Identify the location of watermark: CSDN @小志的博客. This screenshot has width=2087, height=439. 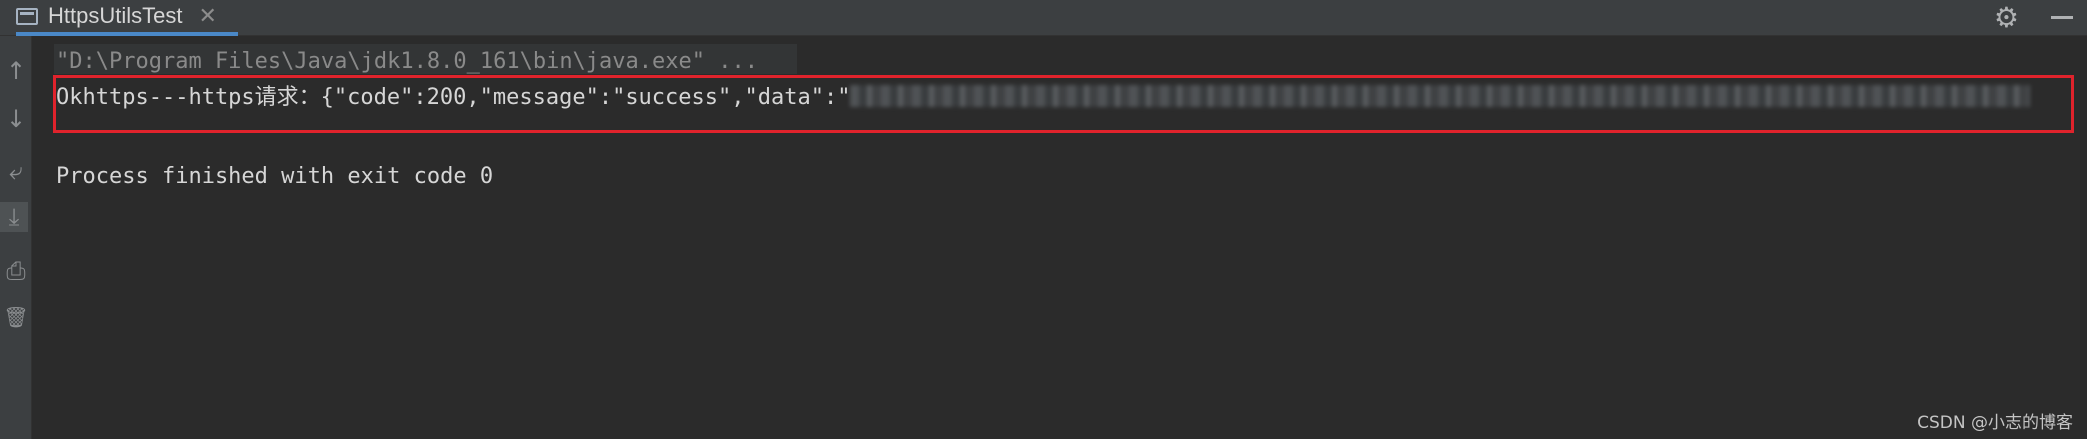
(1995, 423).